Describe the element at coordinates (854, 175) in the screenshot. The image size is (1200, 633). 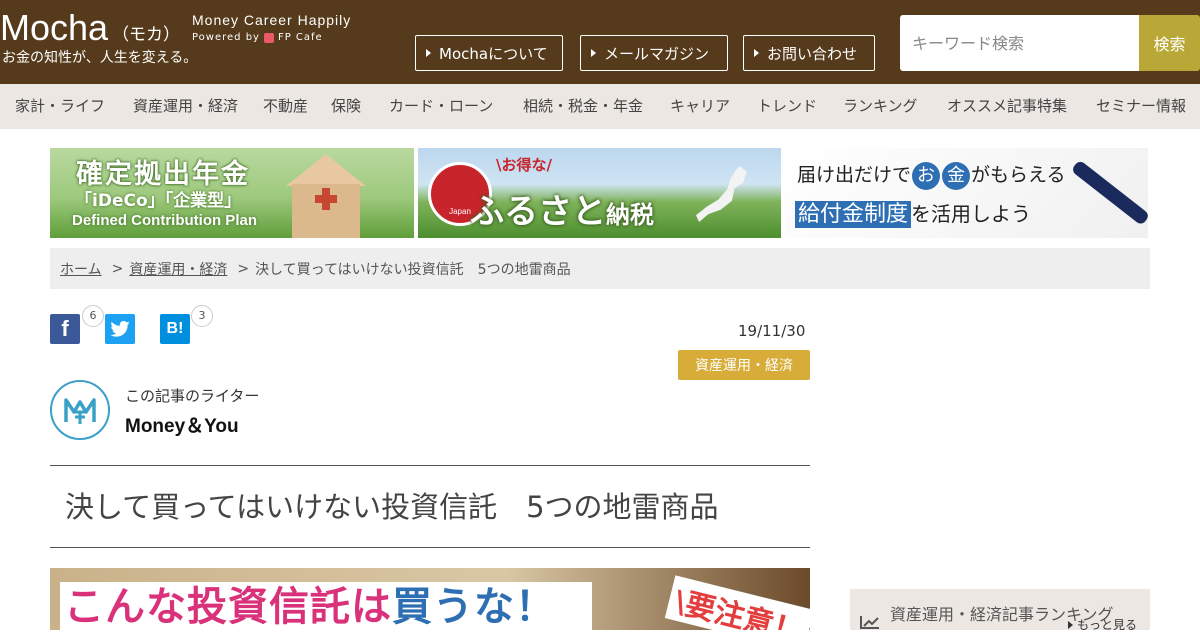
I see `kyufukin-line1-a: 届け出だけで` at that location.